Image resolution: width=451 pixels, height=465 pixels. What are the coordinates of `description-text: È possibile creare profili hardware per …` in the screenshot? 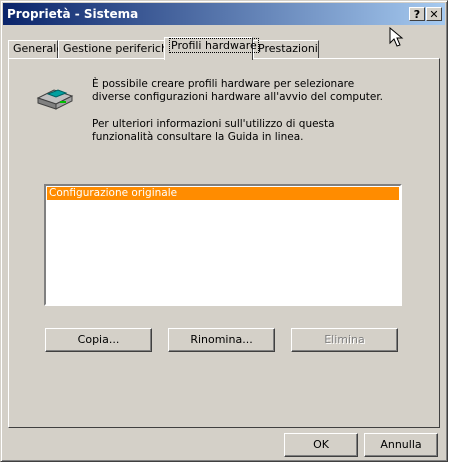 It's located at (238, 90).